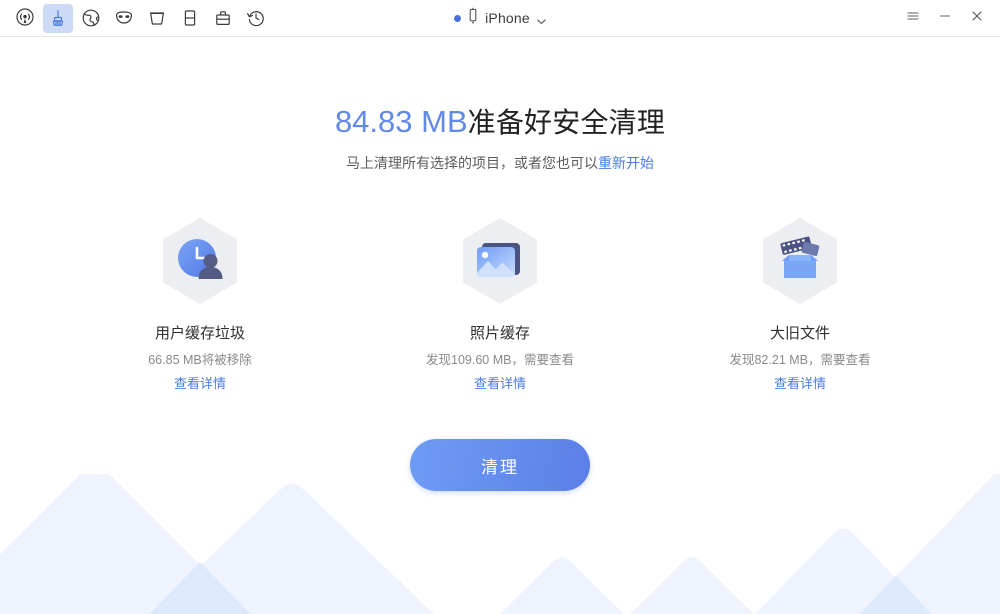  I want to click on cleanable-amount: 84.83 MB, so click(401, 121).